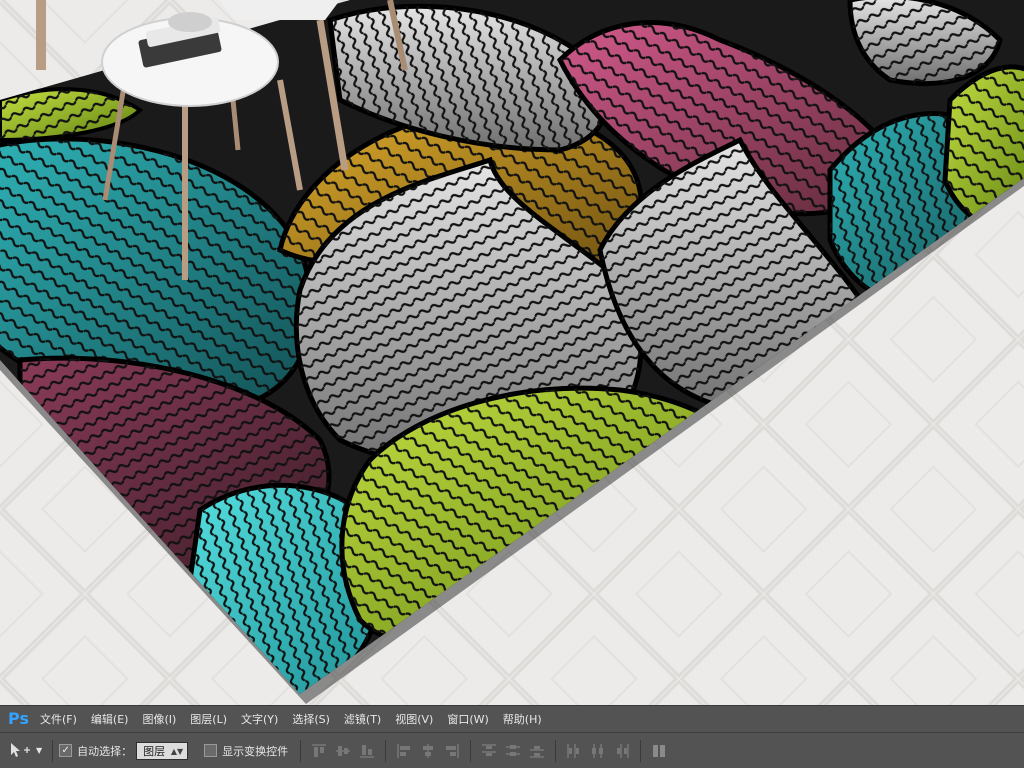 Image resolution: width=1024 pixels, height=768 pixels. I want to click on distribute-vertical-centers-icon, so click(513, 751).